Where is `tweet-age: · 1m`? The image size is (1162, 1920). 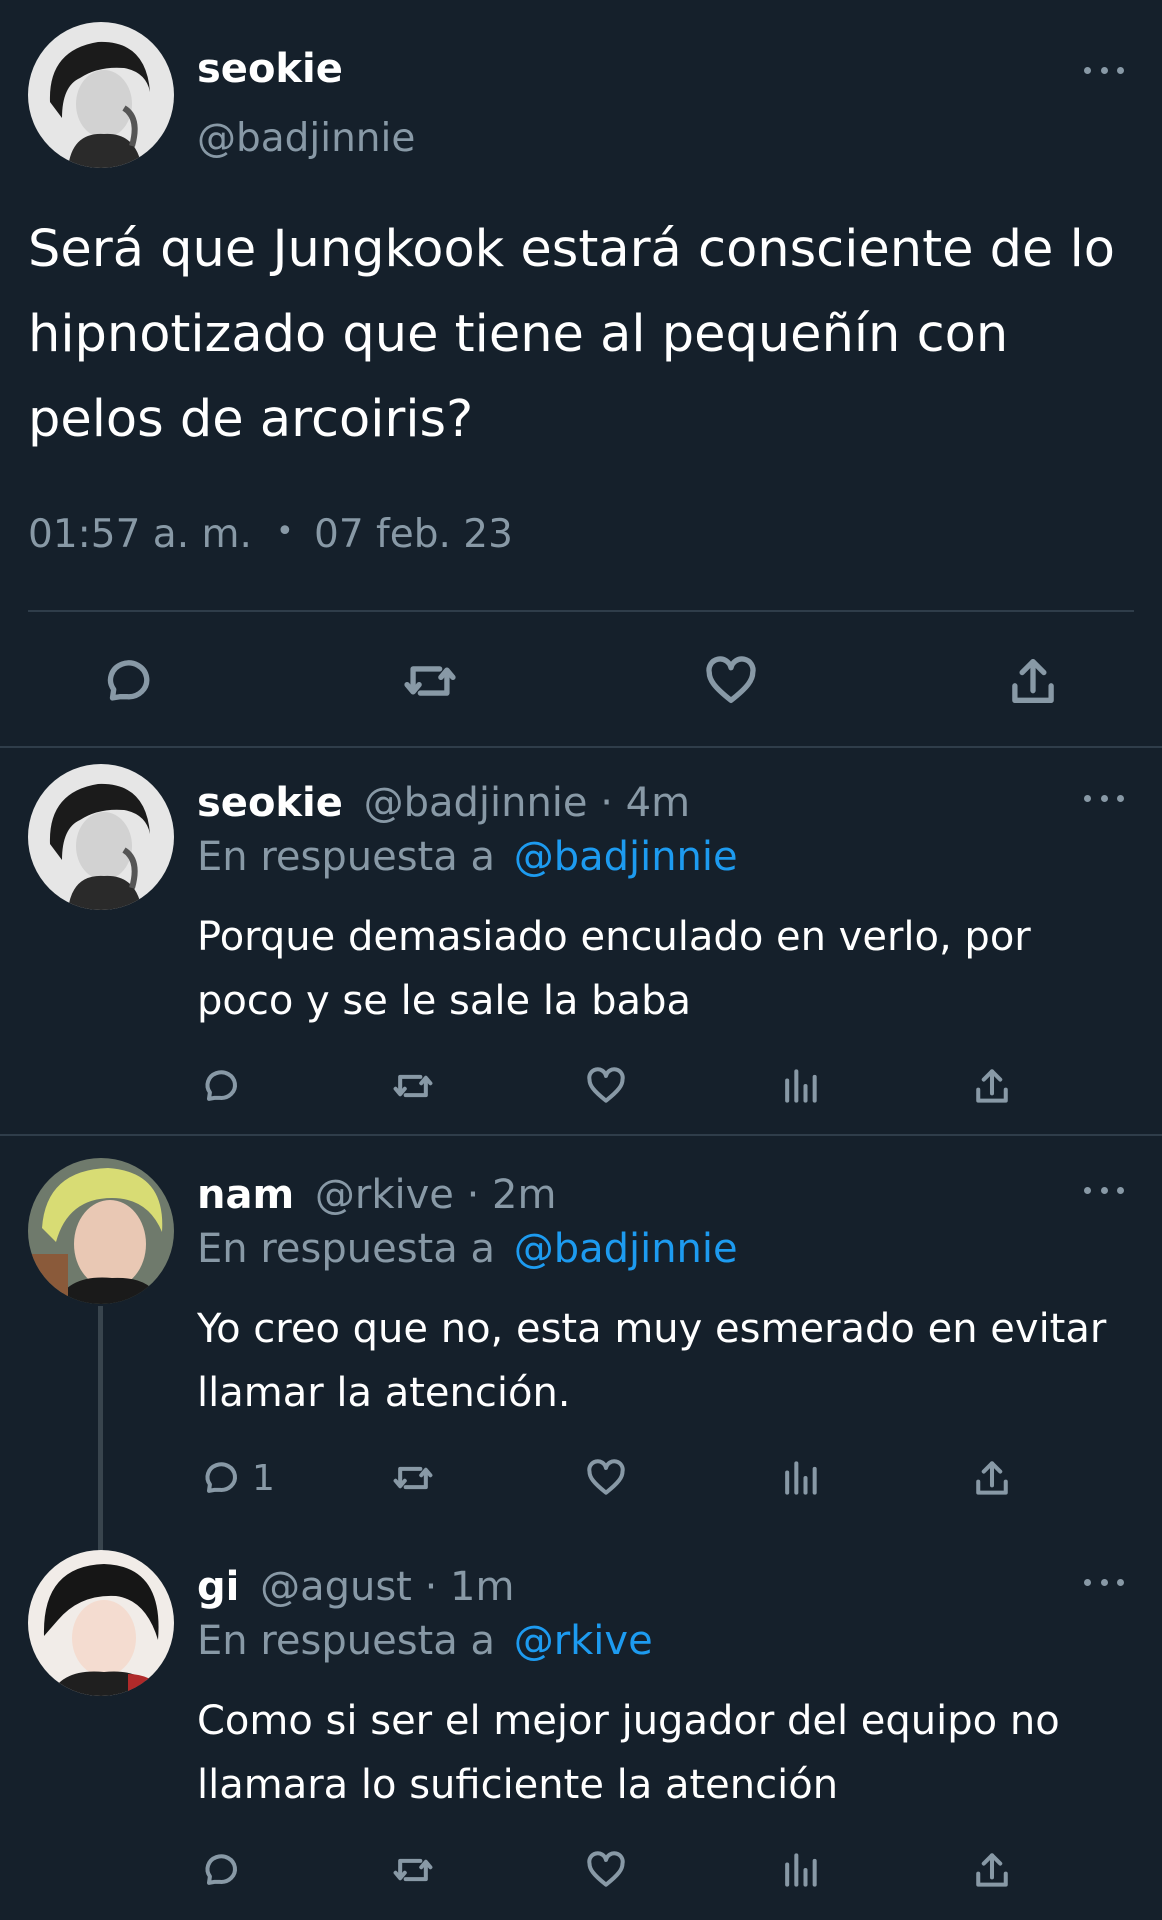
tweet-age: · 1m is located at coordinates (469, 1587).